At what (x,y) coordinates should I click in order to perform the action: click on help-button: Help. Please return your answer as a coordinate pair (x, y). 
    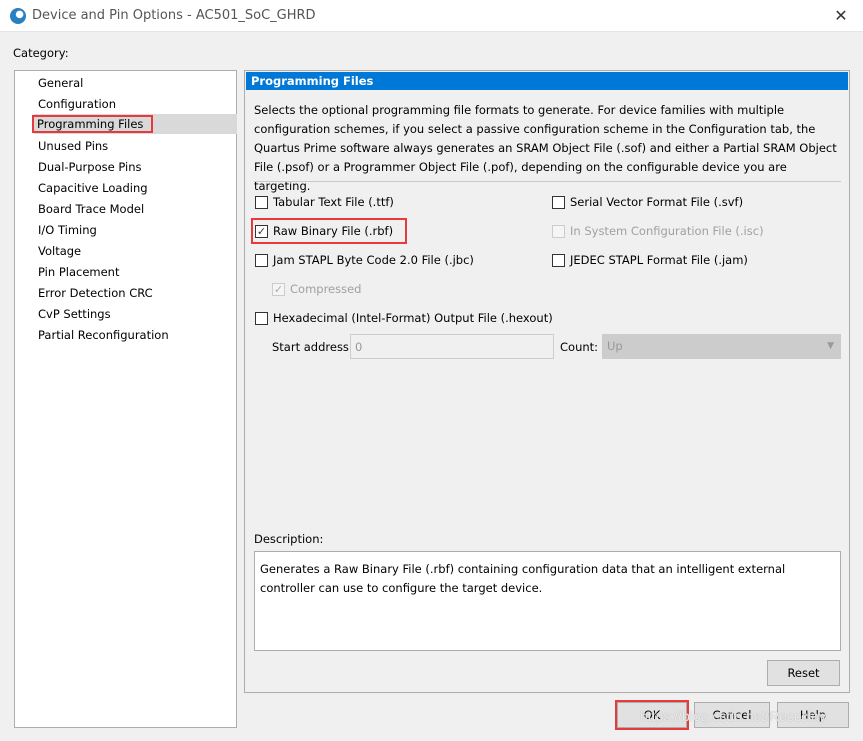
    Looking at the image, I should click on (813, 715).